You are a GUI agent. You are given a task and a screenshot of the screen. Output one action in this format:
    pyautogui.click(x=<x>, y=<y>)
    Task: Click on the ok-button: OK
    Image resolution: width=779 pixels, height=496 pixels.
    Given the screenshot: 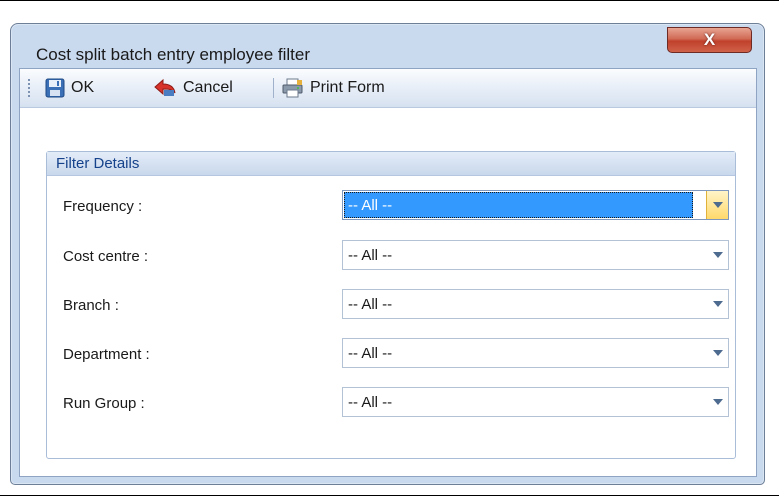 What is the action you would take?
    pyautogui.click(x=69, y=88)
    